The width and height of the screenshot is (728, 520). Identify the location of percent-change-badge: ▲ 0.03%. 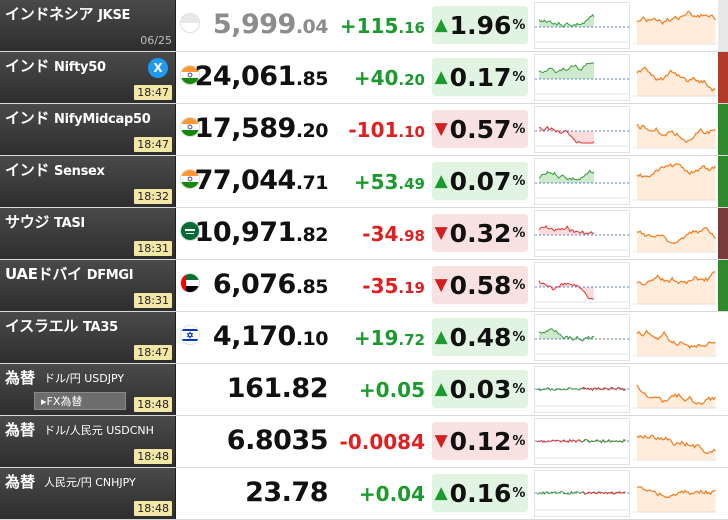
(480, 389).